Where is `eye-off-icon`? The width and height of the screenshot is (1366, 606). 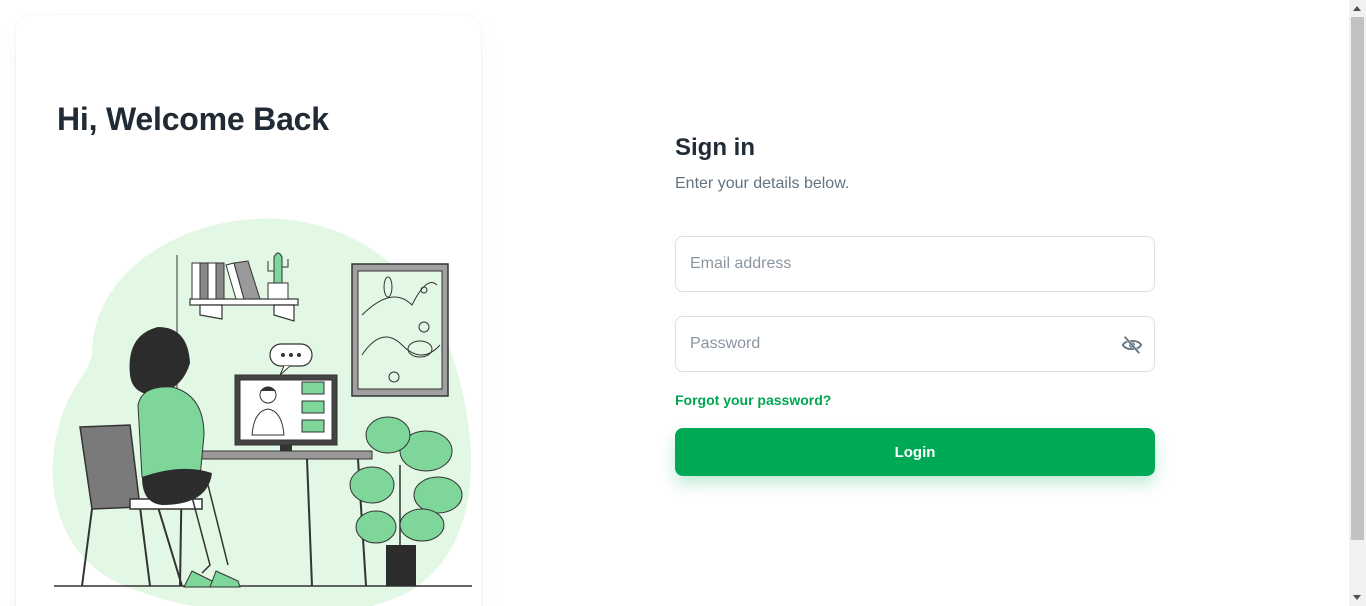
eye-off-icon is located at coordinates (1132, 345).